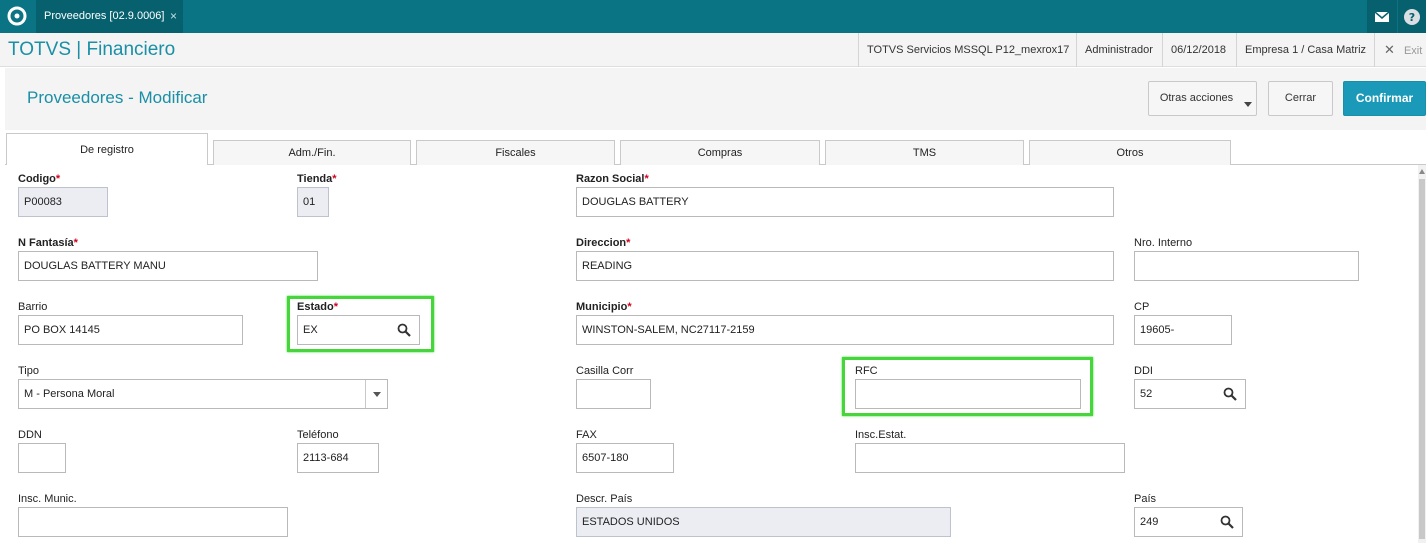 The image size is (1426, 543). I want to click on municipio-label: Municipio*, so click(604, 307).